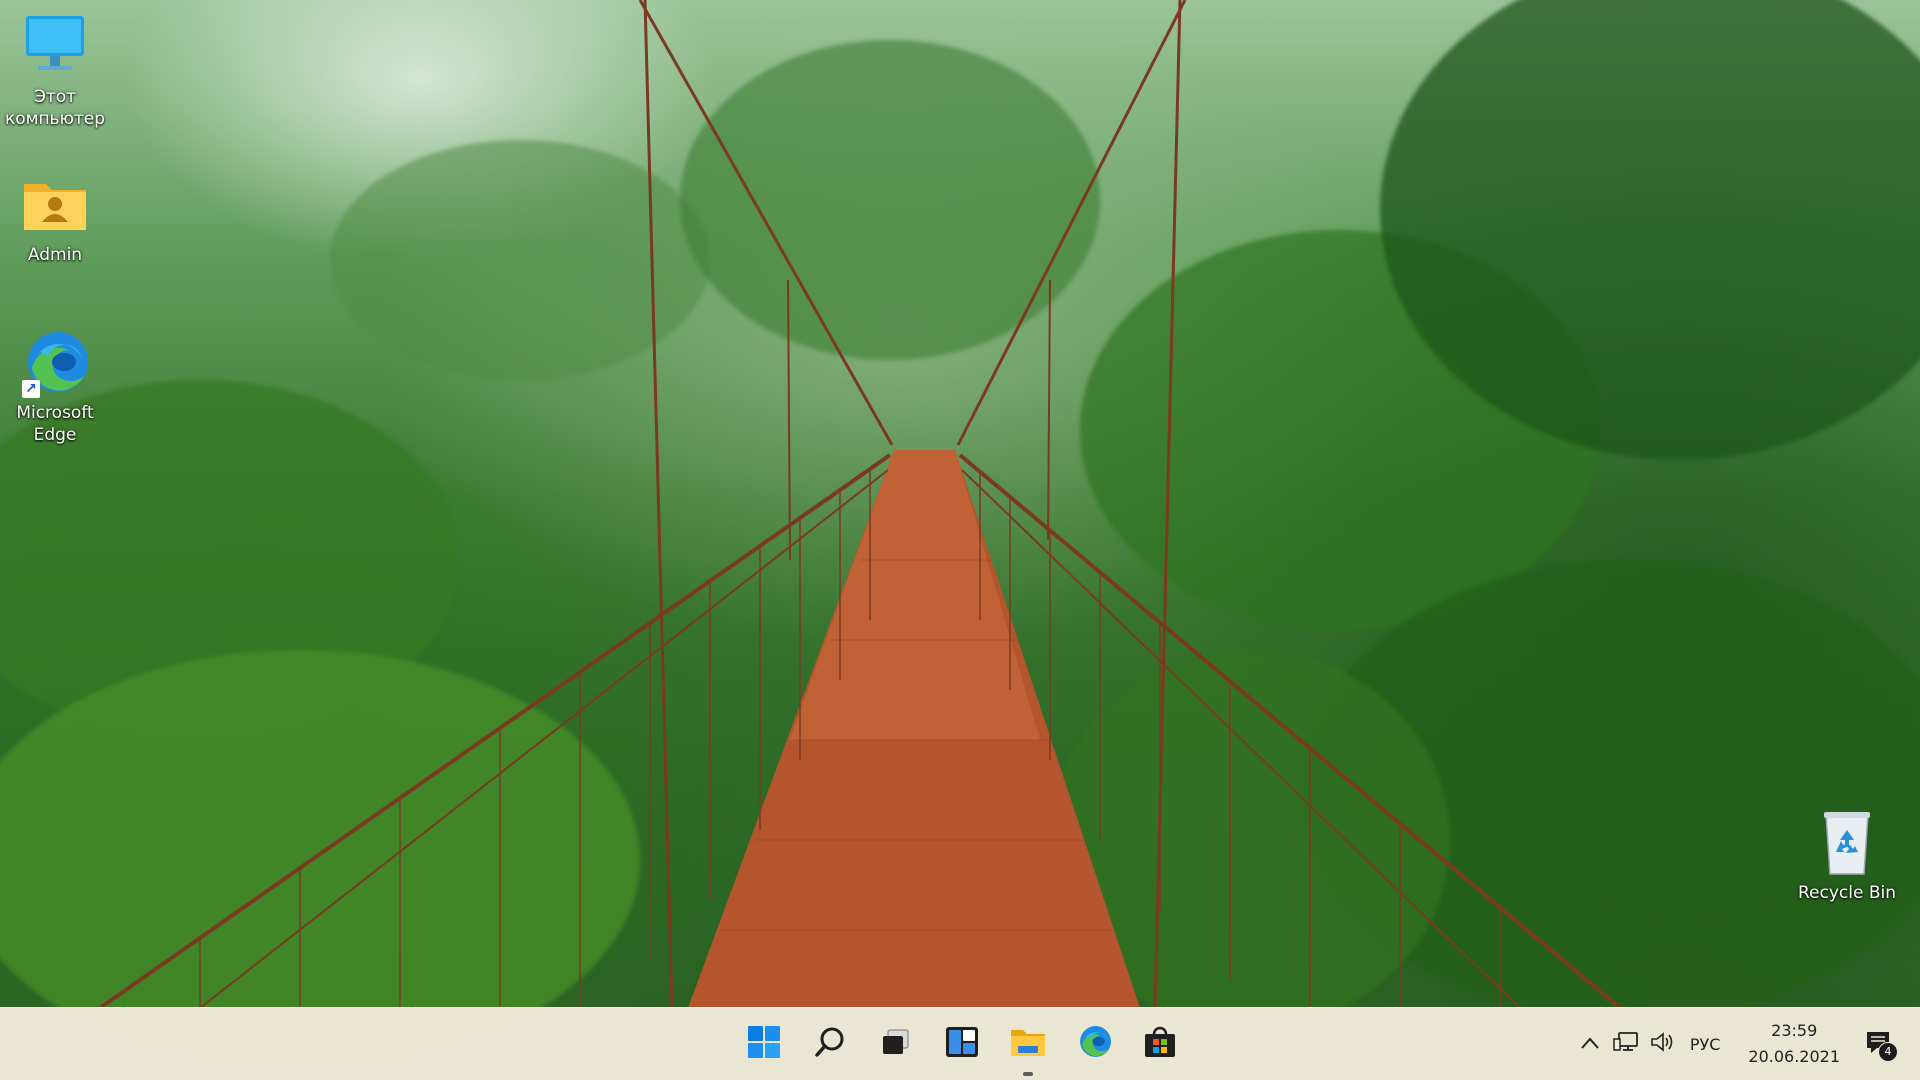 The height and width of the screenshot is (1080, 1920). I want to click on task-view-button, so click(896, 1044).